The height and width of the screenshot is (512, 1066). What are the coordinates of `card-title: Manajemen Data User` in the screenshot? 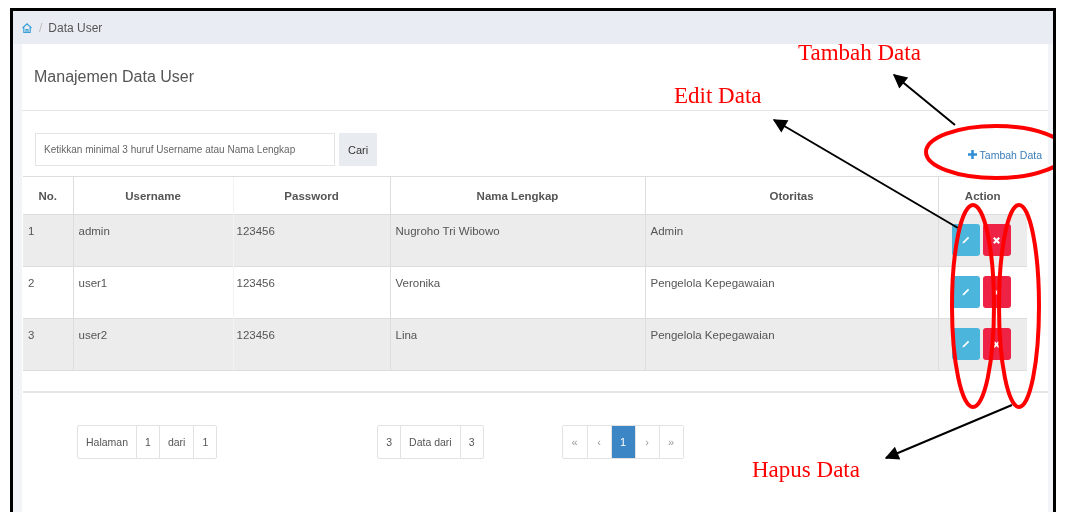 It's located at (114, 77).